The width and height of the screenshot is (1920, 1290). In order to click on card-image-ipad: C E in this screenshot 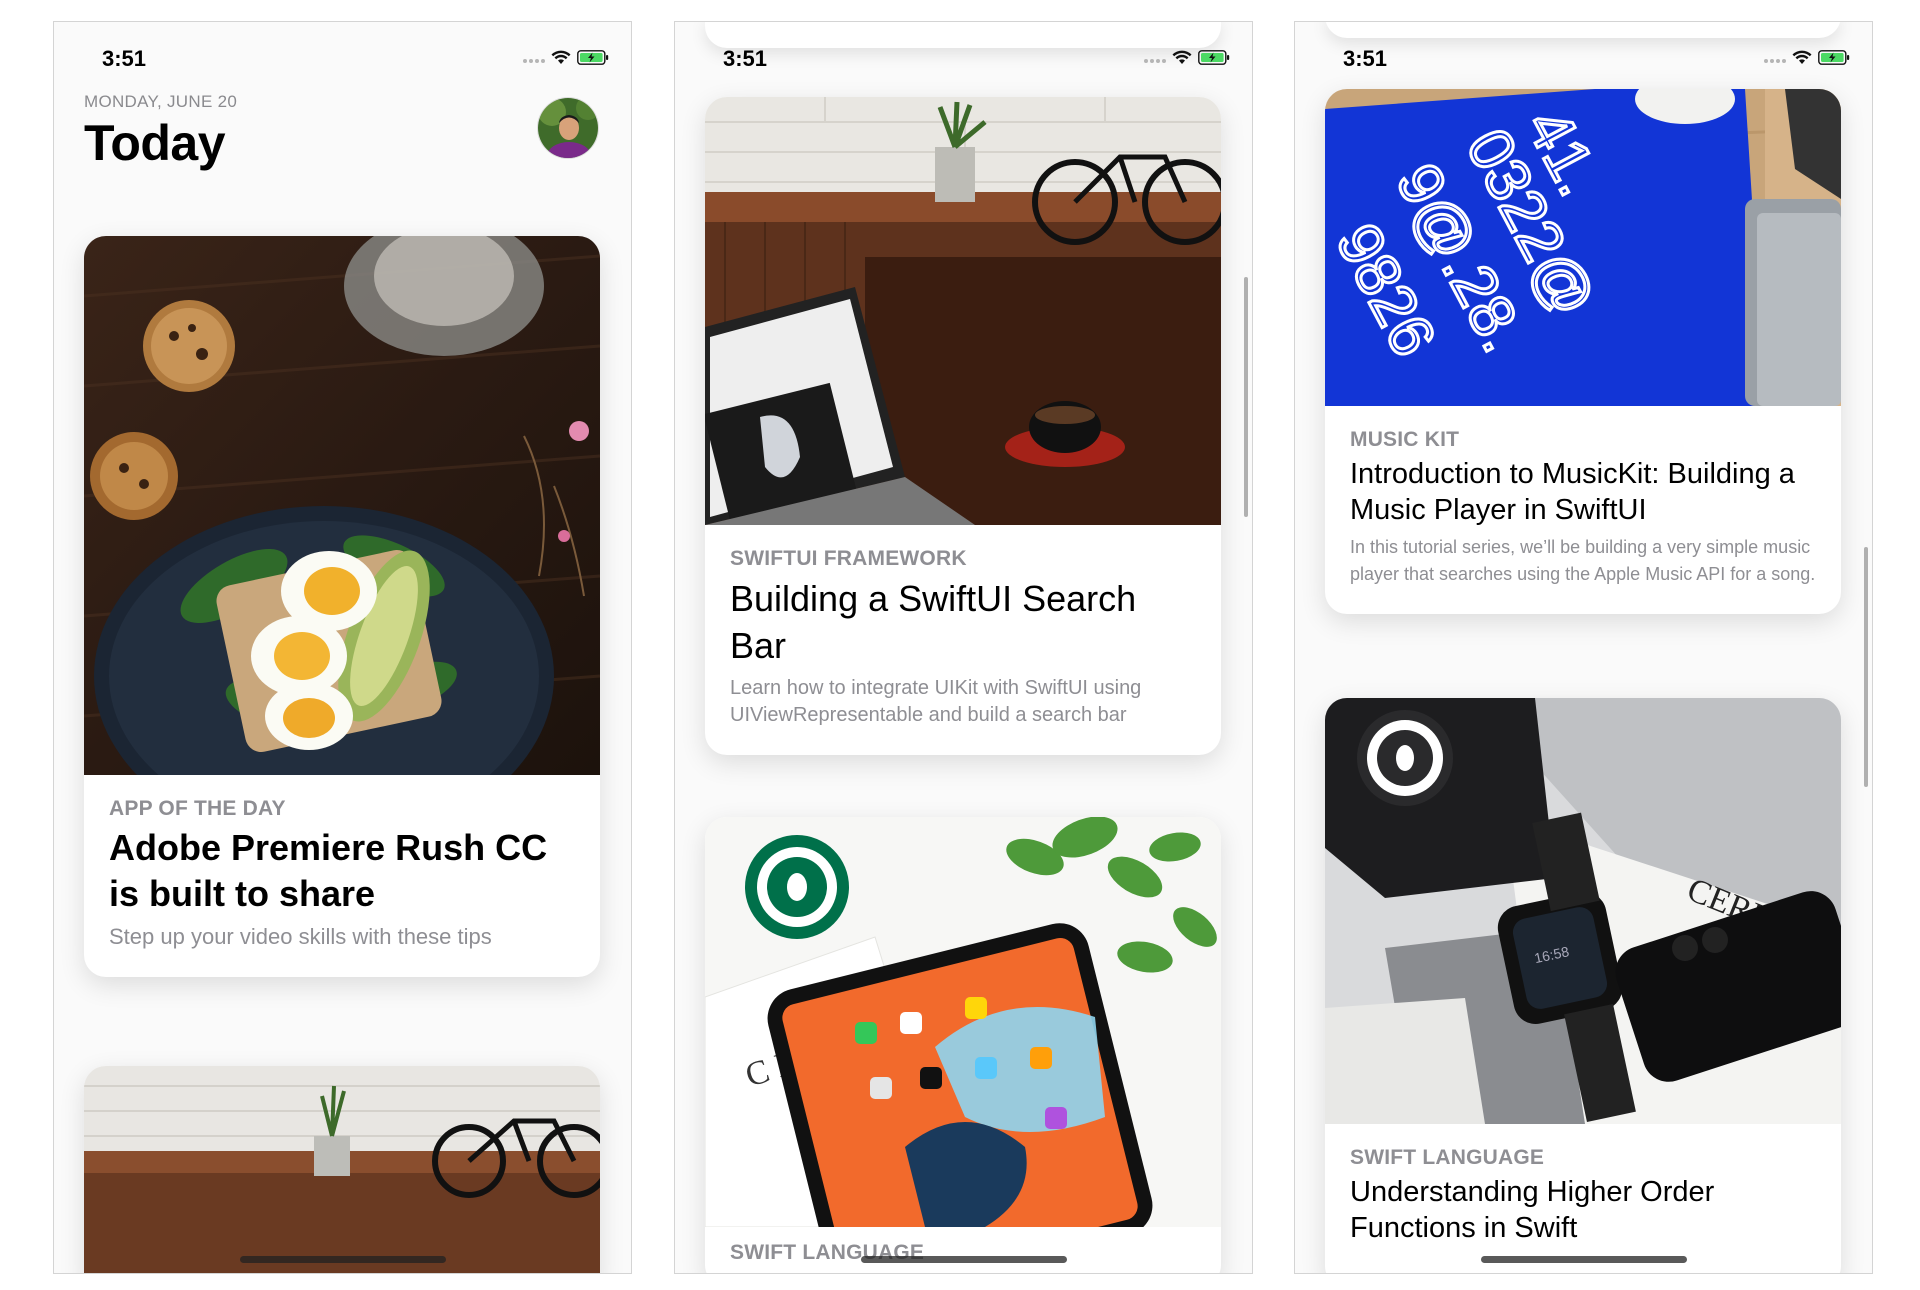, I will do `click(963, 1022)`.